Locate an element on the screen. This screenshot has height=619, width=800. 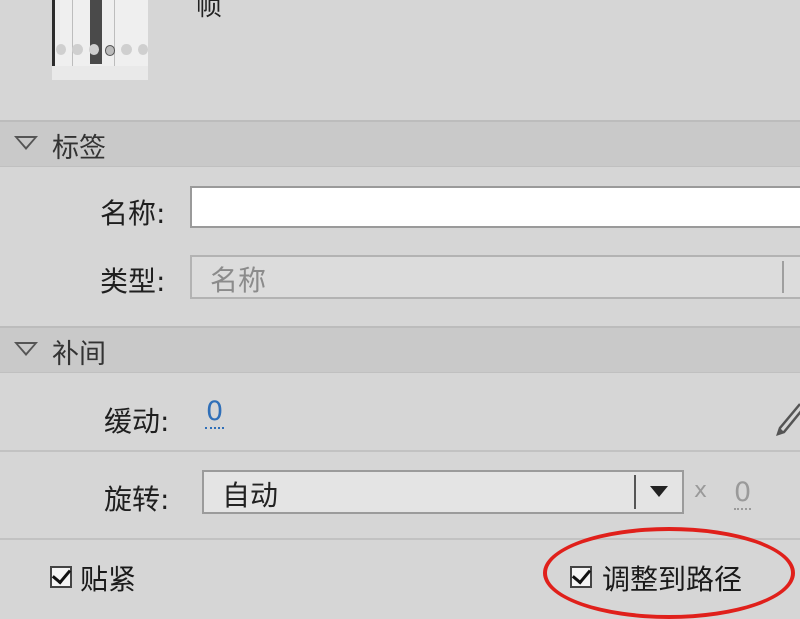
frame-label: 帧 is located at coordinates (209, 11).